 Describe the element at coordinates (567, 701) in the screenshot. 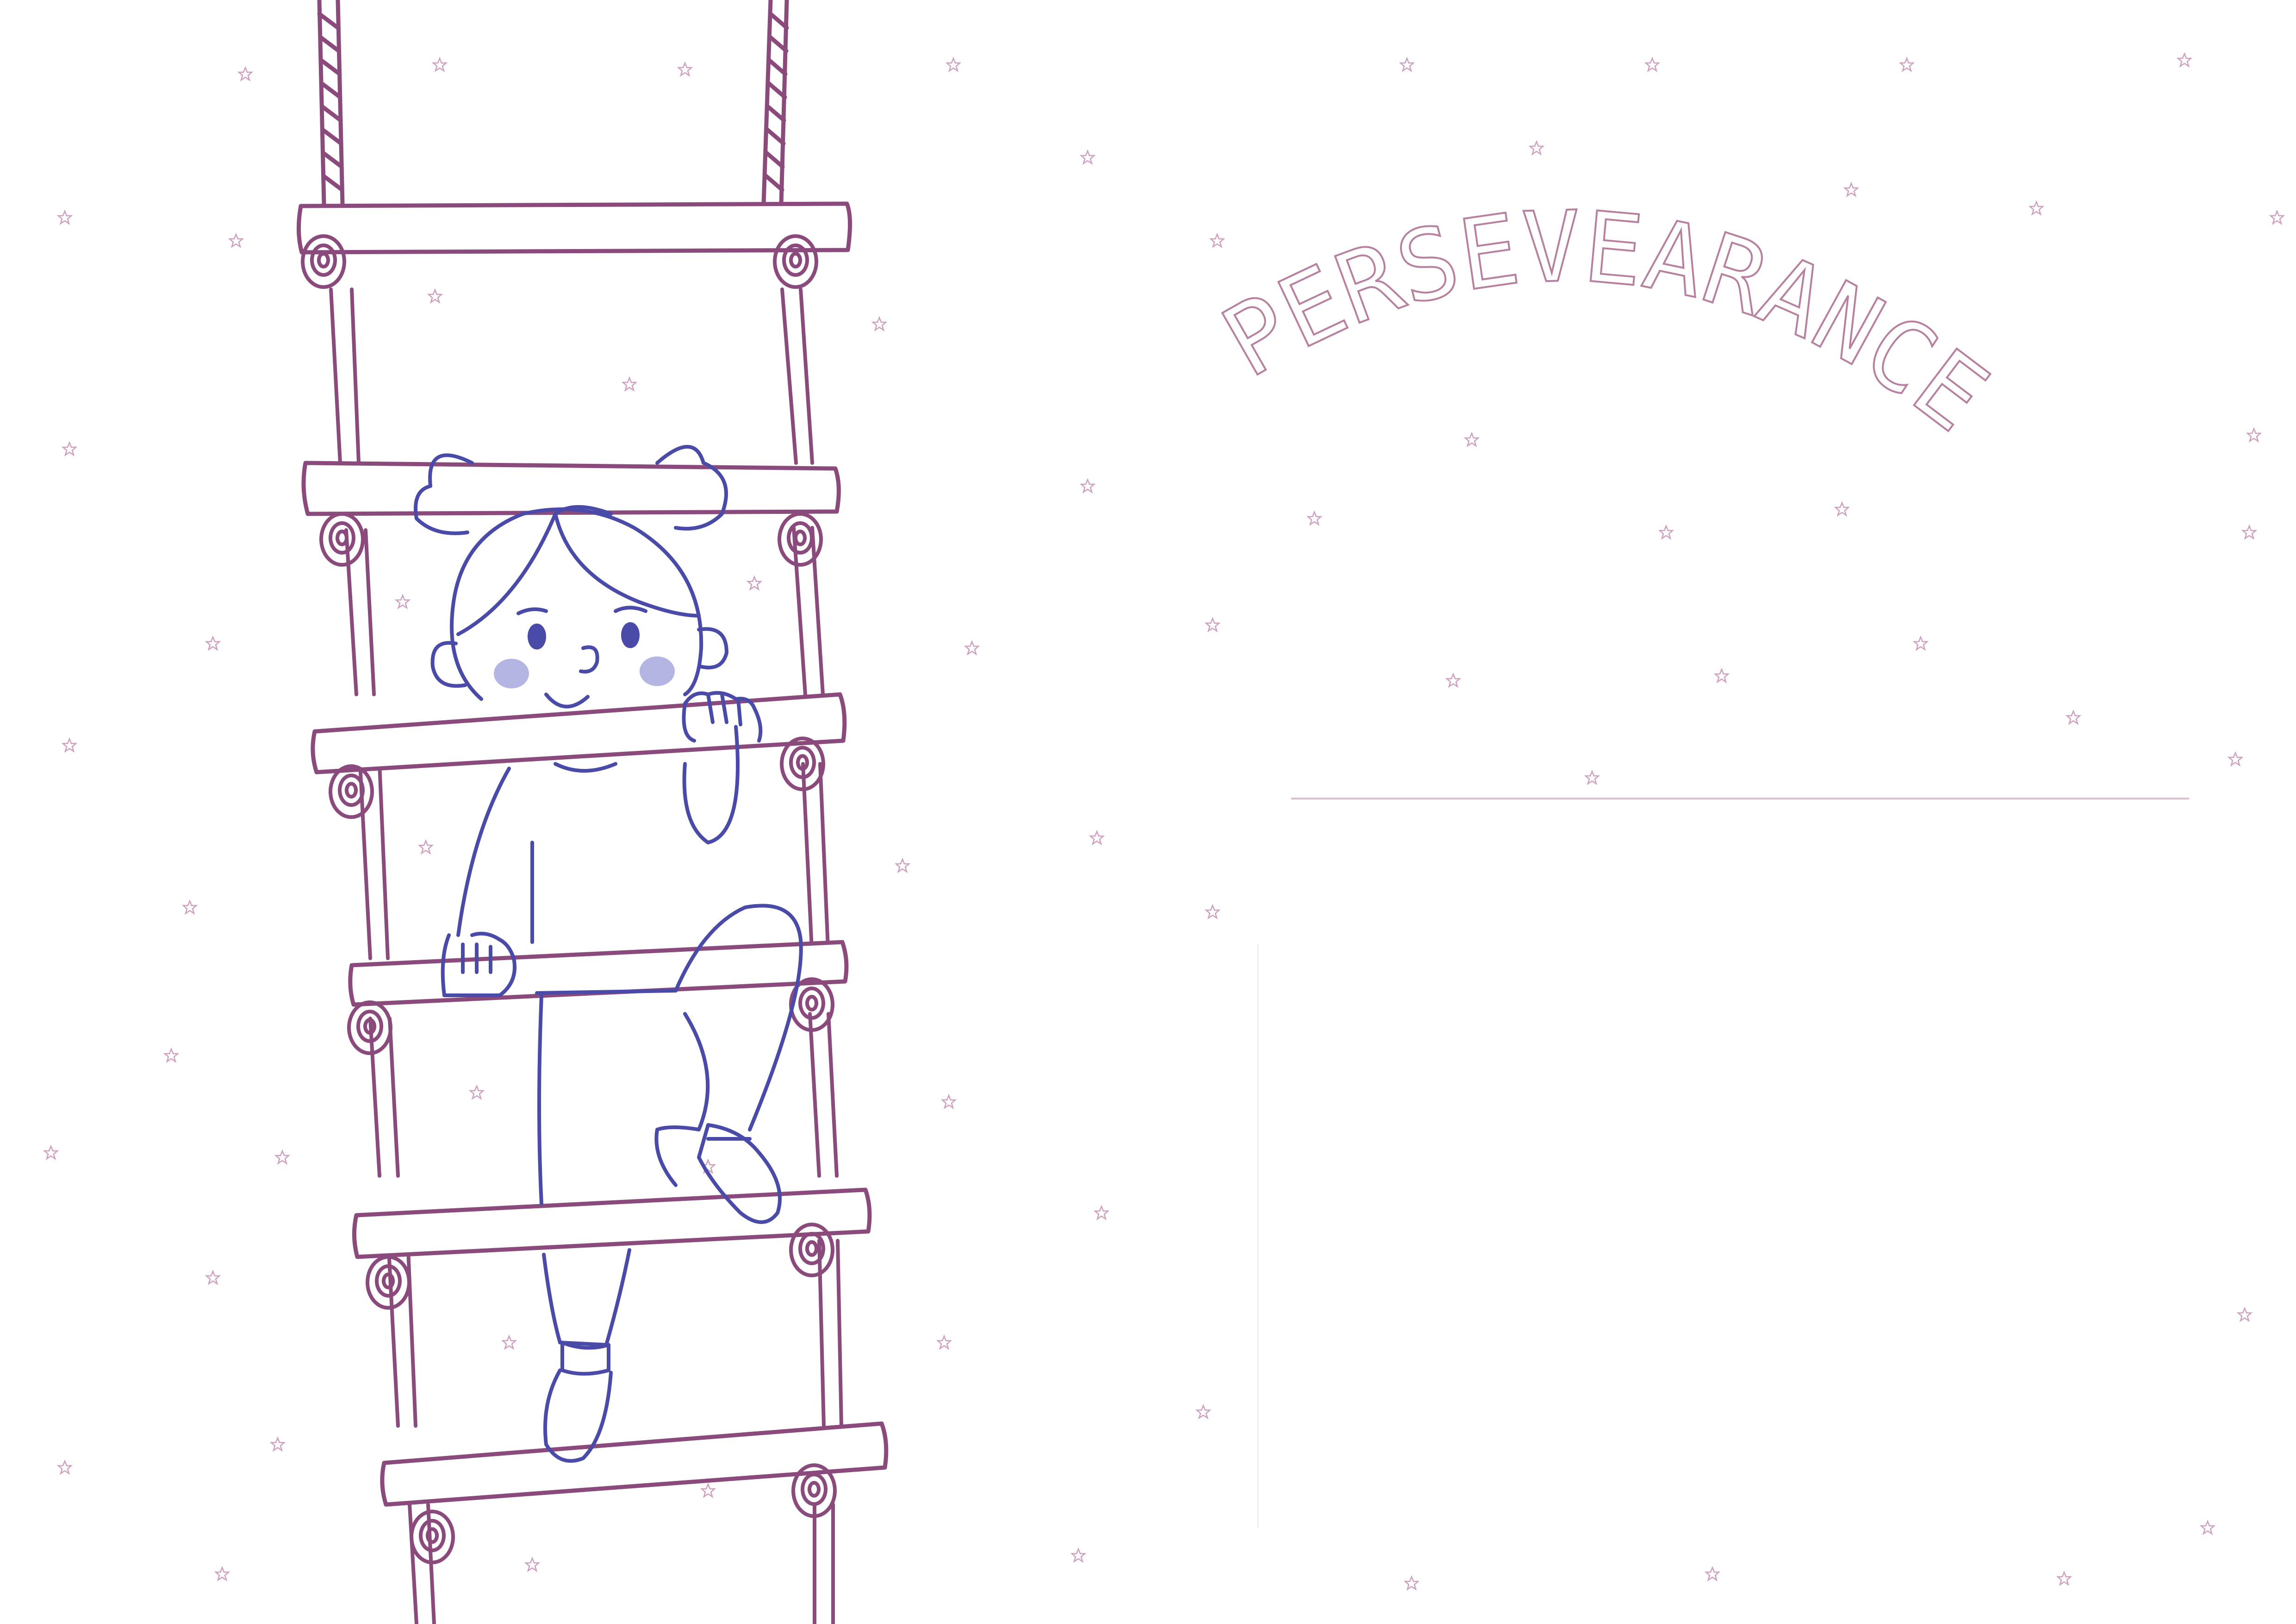

I see `mouth` at that location.